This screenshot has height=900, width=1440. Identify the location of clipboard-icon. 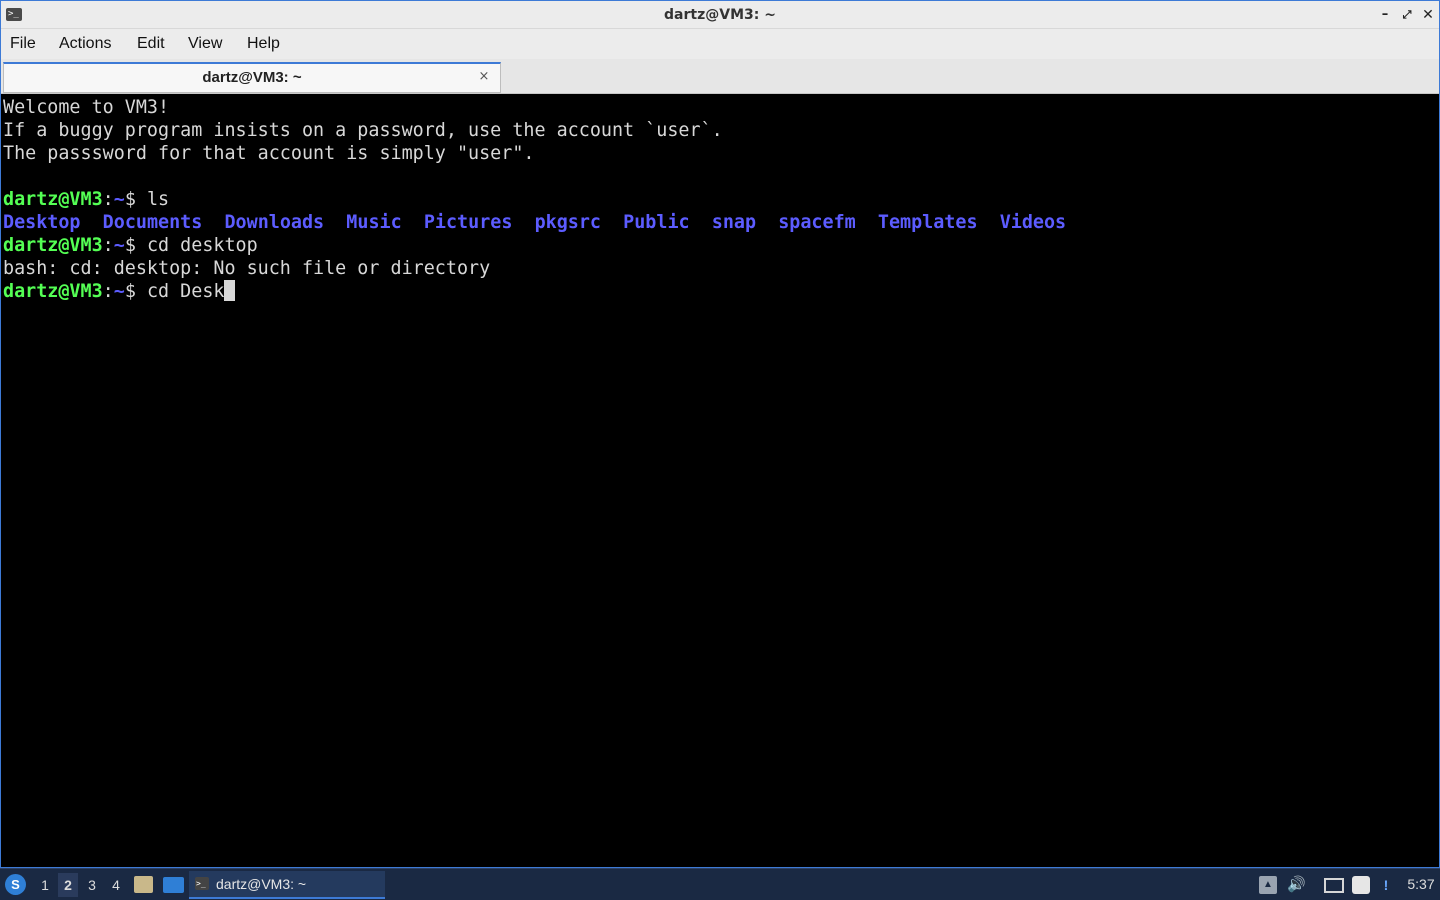
(1361, 885).